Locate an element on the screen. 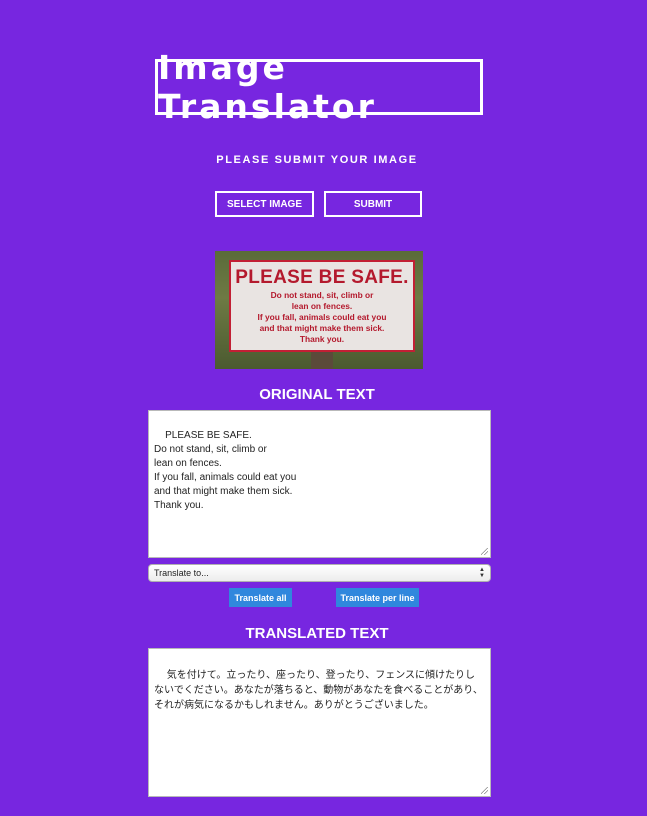 The width and height of the screenshot is (647, 816). language-select: Translate to... ▲ ▼ is located at coordinates (319, 573).